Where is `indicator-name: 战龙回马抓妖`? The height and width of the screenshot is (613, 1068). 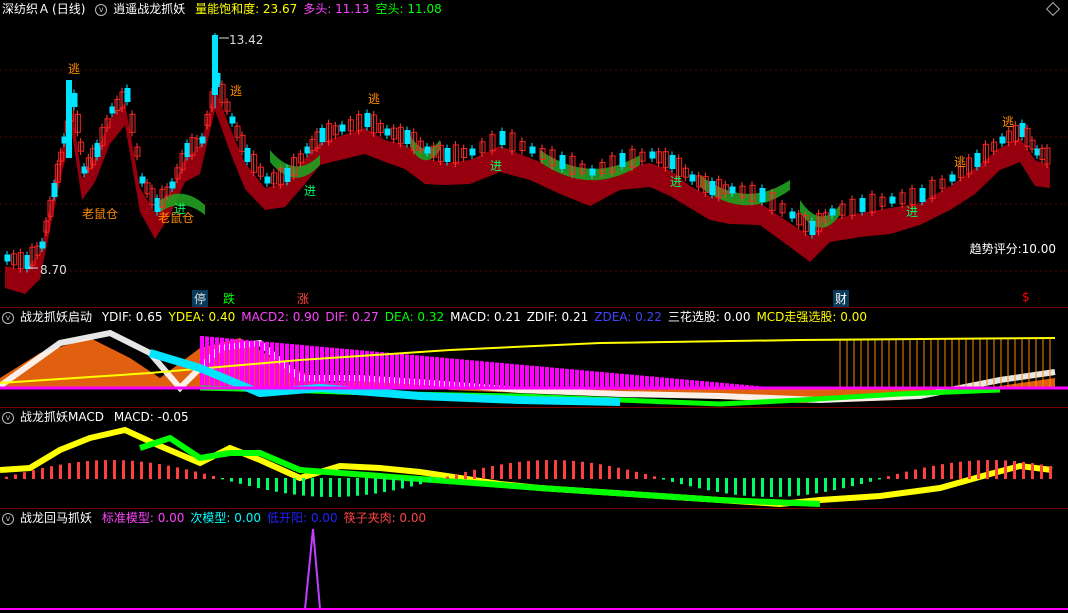
indicator-name: 战龙回马抓妖 is located at coordinates (56, 518).